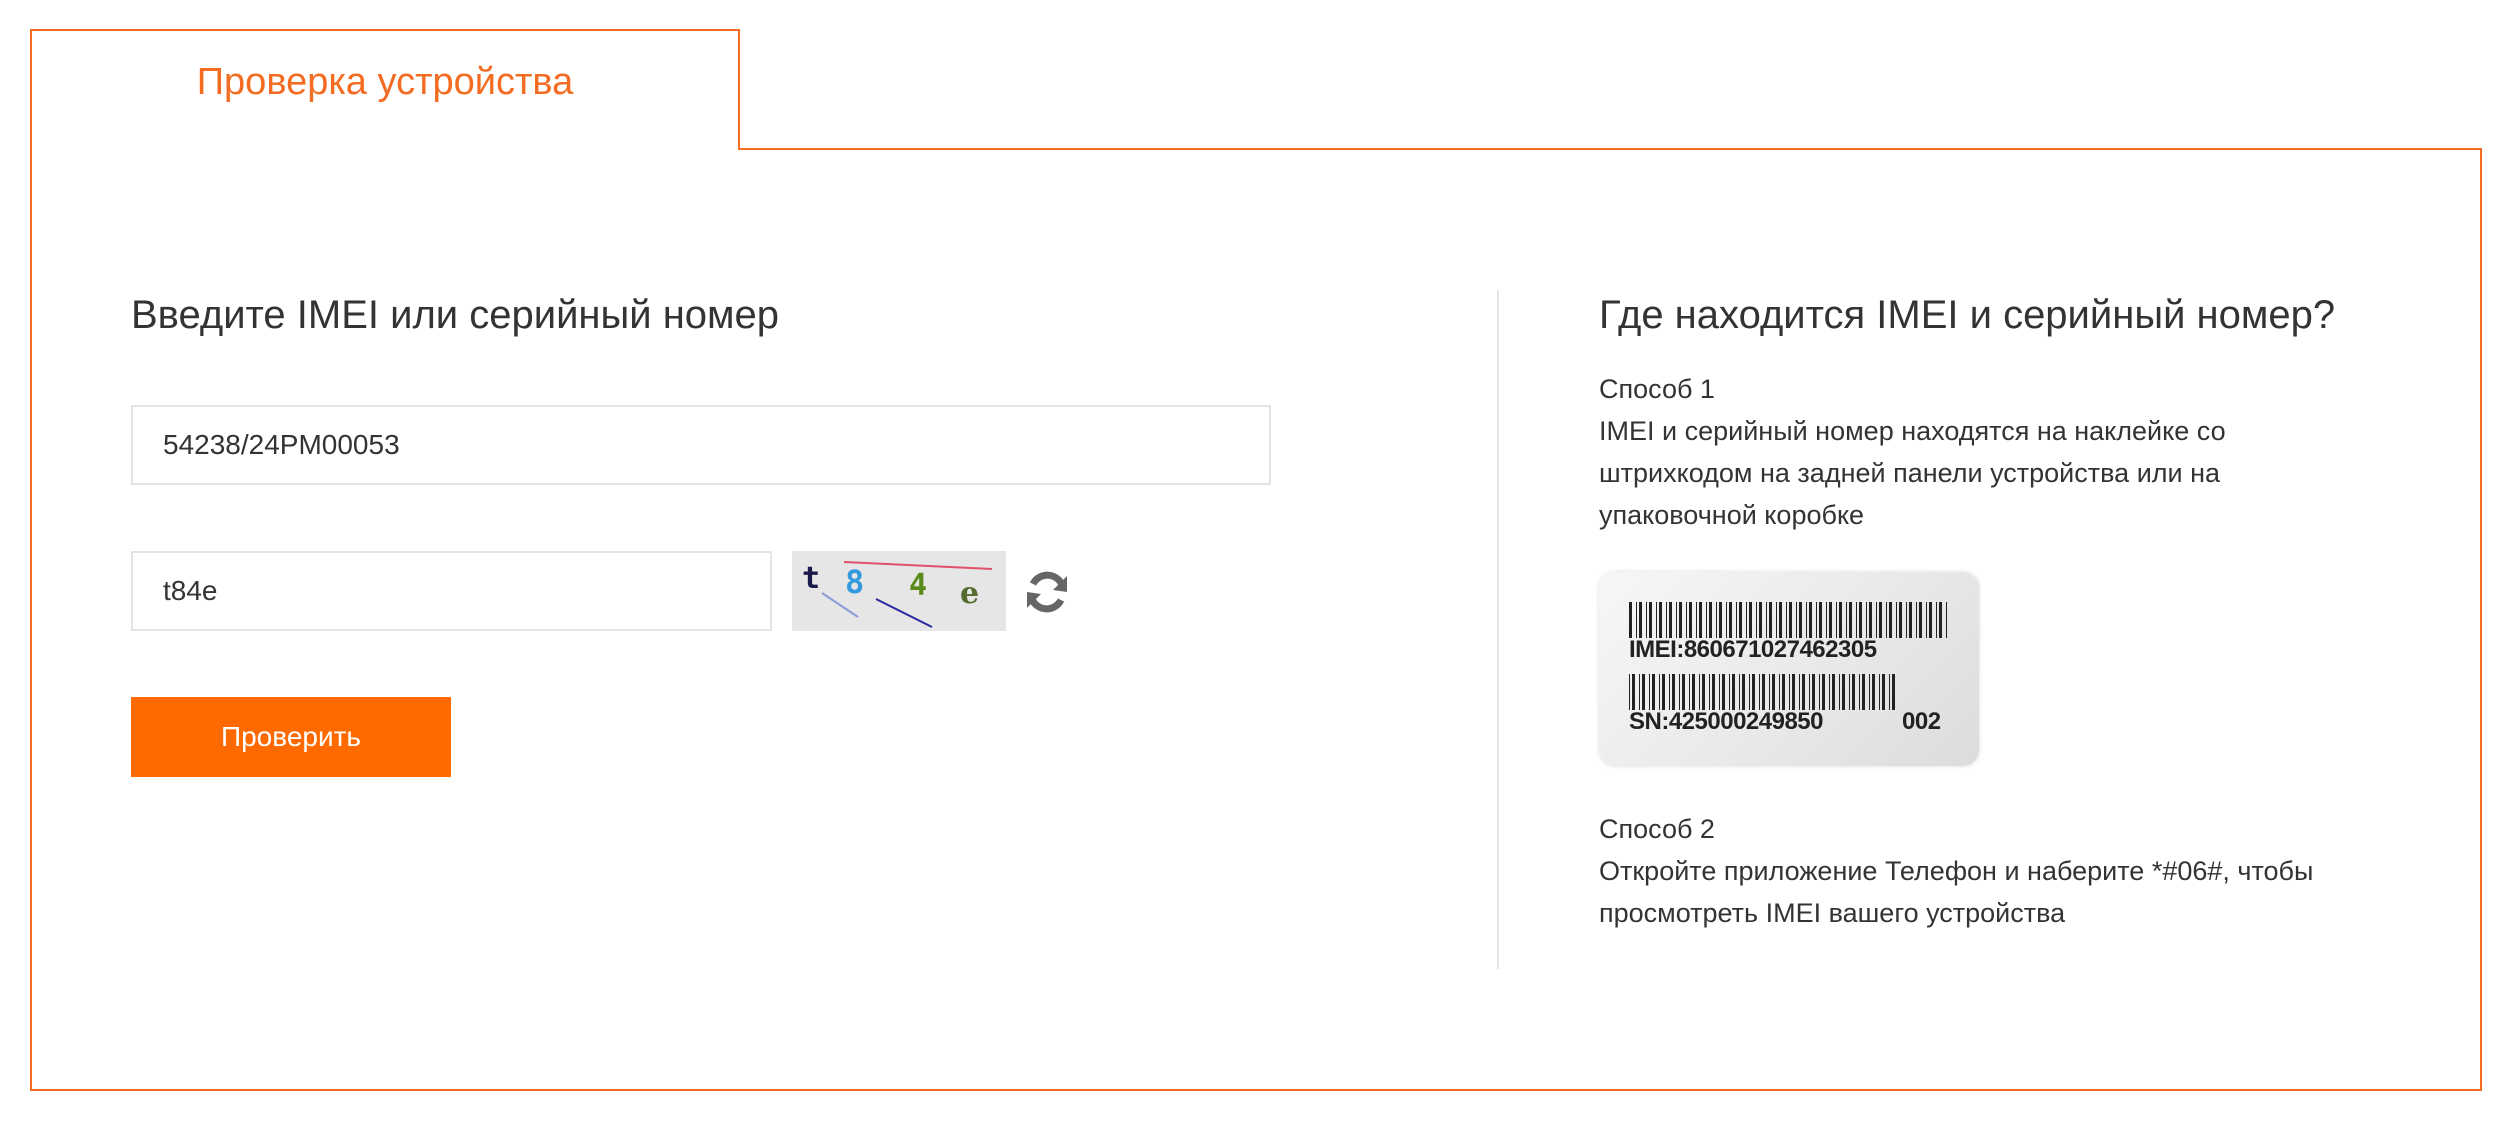 Image resolution: width=2511 pixels, height=1127 pixels. Describe the element at coordinates (854, 582) in the screenshot. I see `captcha-char: 8` at that location.